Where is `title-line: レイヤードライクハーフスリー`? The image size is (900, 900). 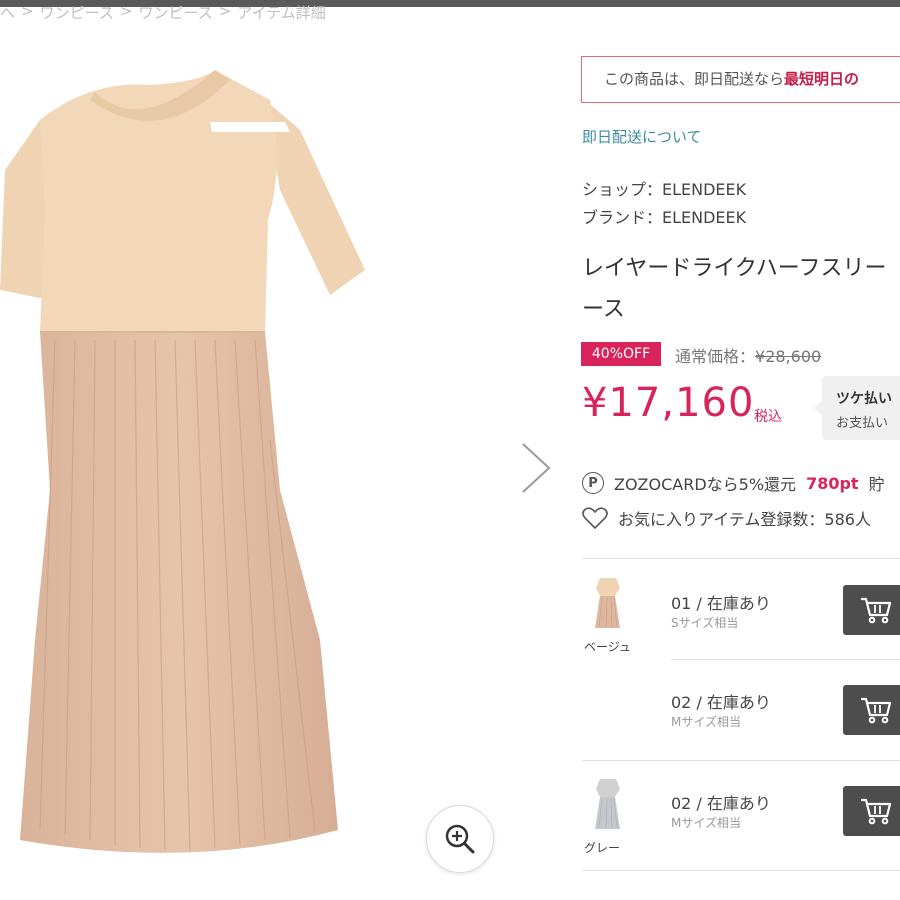 title-line: レイヤードライクハーフスリー is located at coordinates (734, 268).